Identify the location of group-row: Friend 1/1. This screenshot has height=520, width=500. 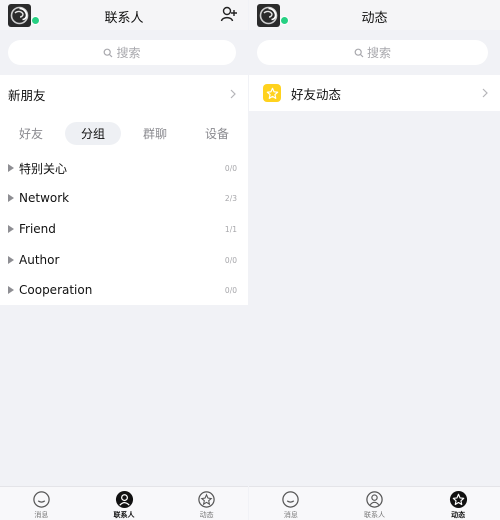
(124, 229).